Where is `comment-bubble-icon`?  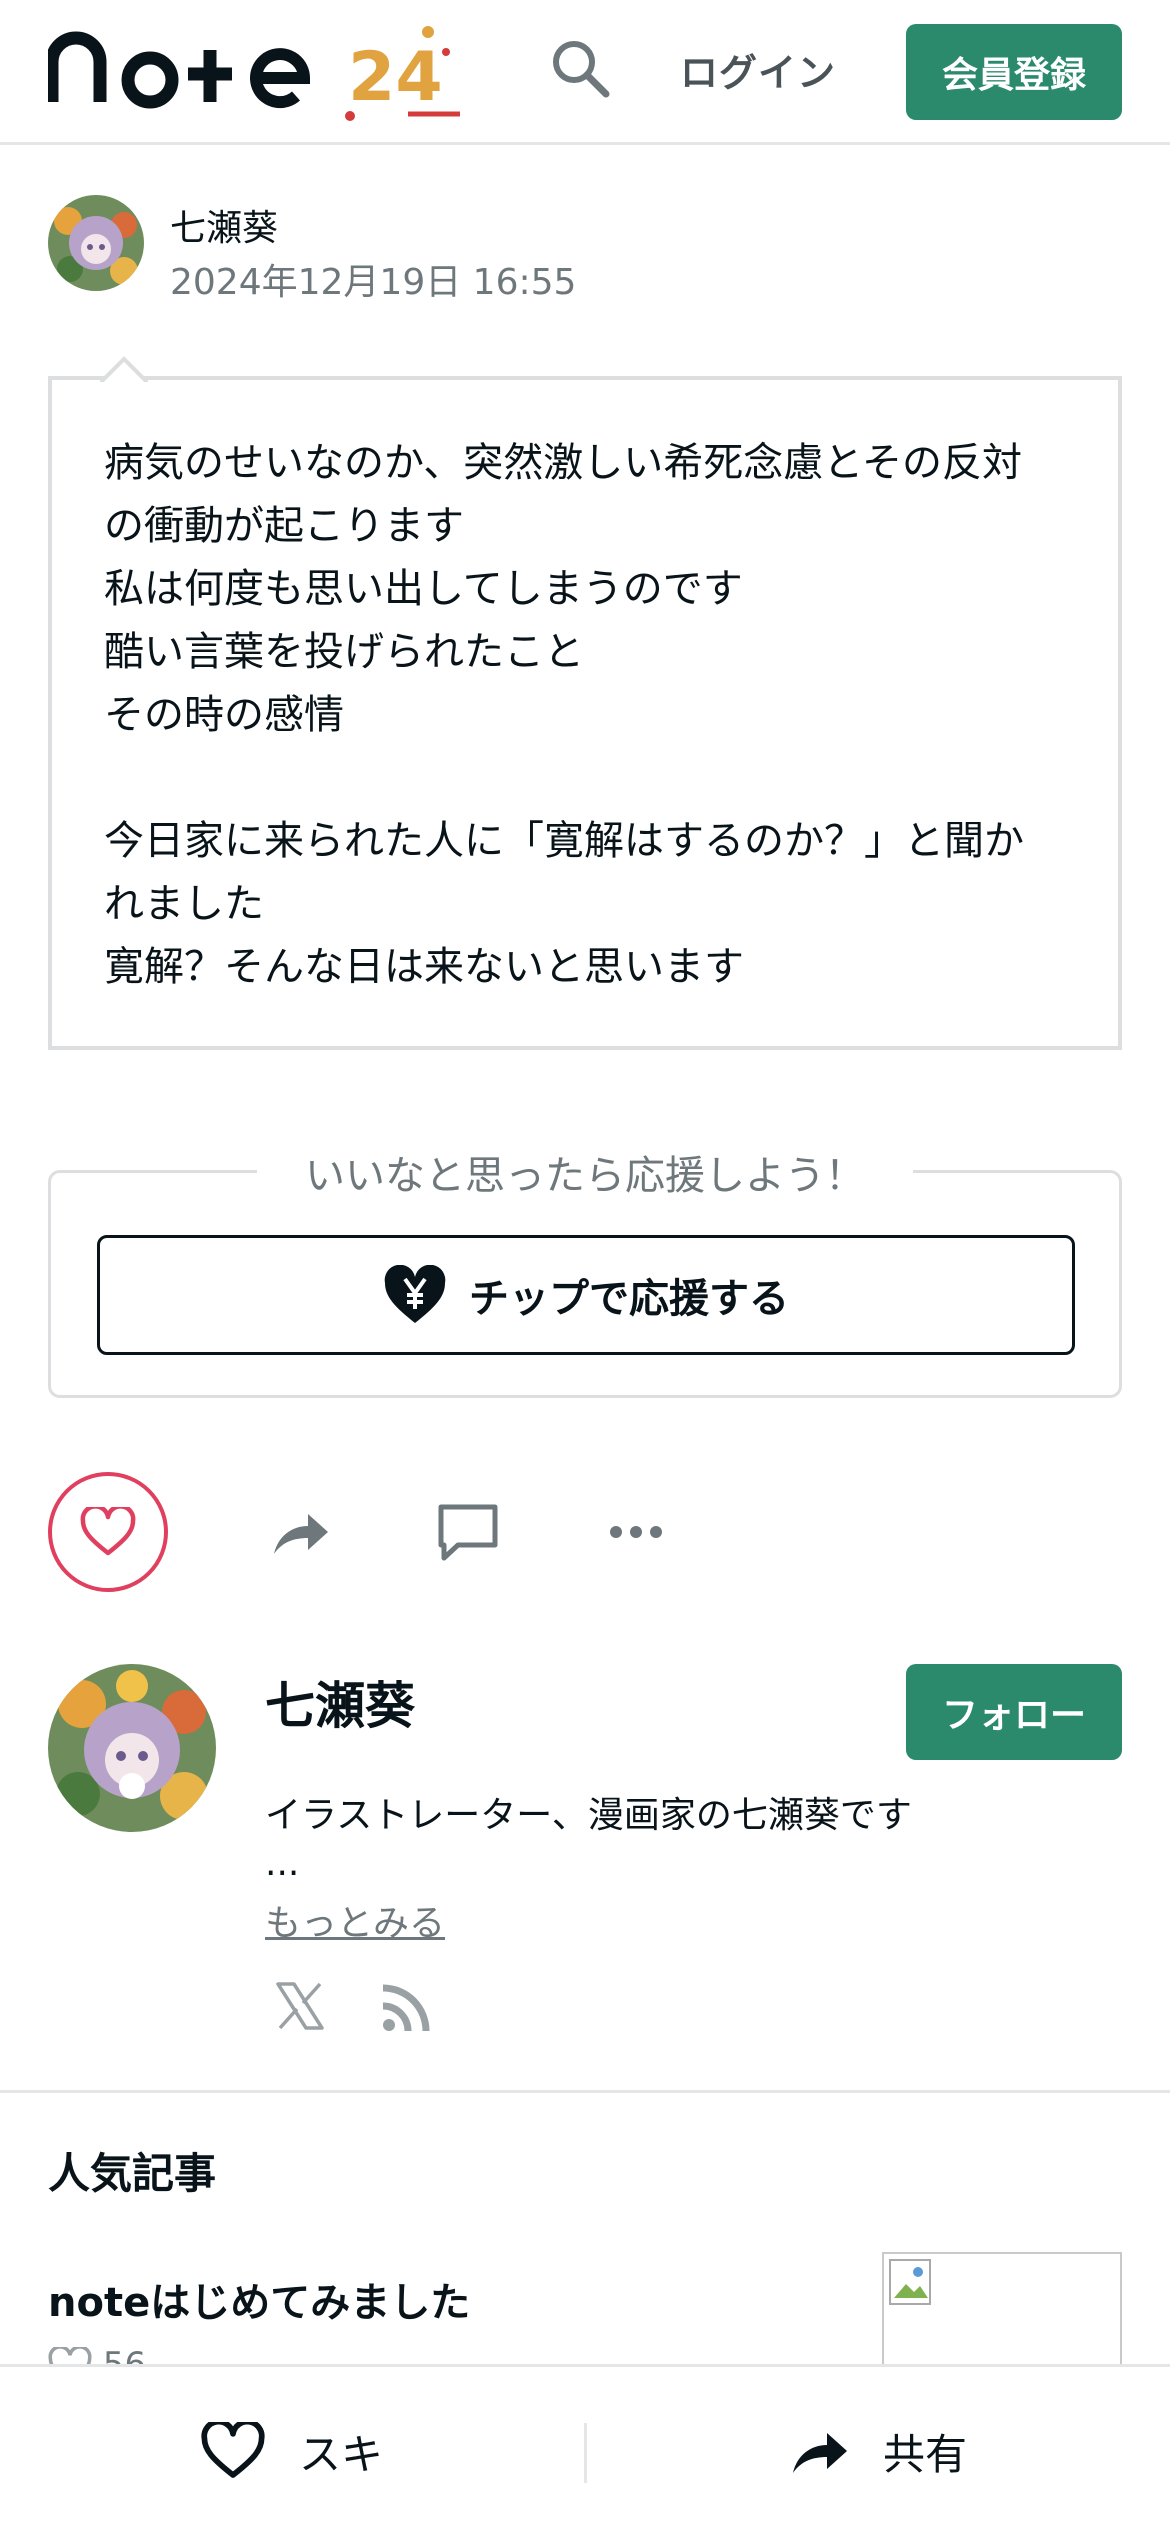
comment-bubble-icon is located at coordinates (468, 1532).